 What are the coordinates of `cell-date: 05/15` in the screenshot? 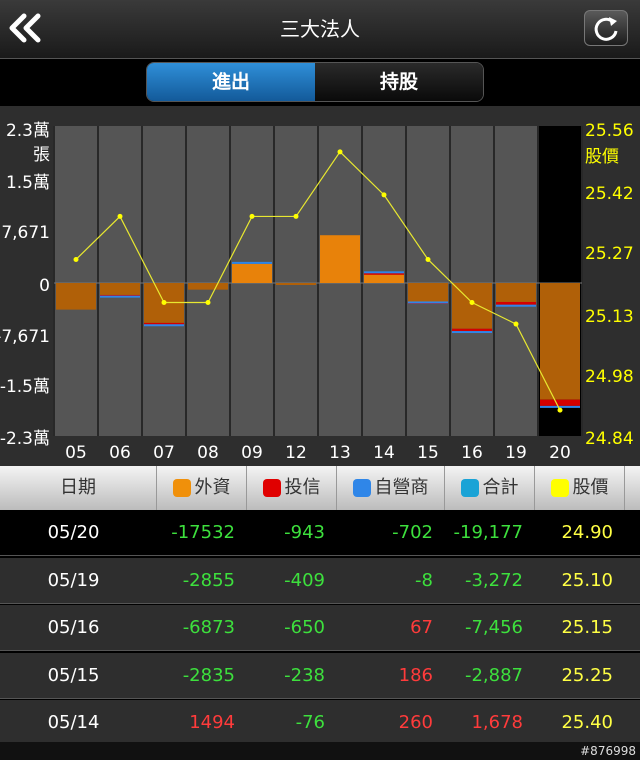 It's located at (73, 675).